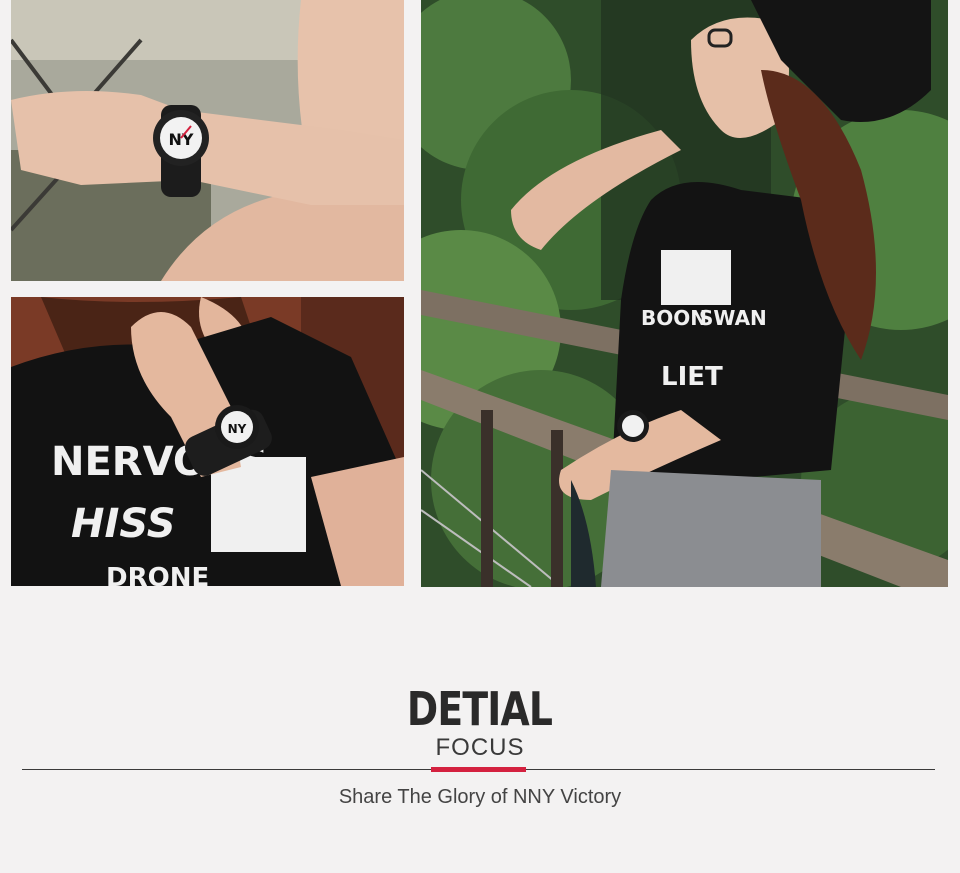 Image resolution: width=960 pixels, height=873 pixels. Describe the element at coordinates (733, 318) in the screenshot. I see `stairs-shirt-line2: SWAN` at that location.